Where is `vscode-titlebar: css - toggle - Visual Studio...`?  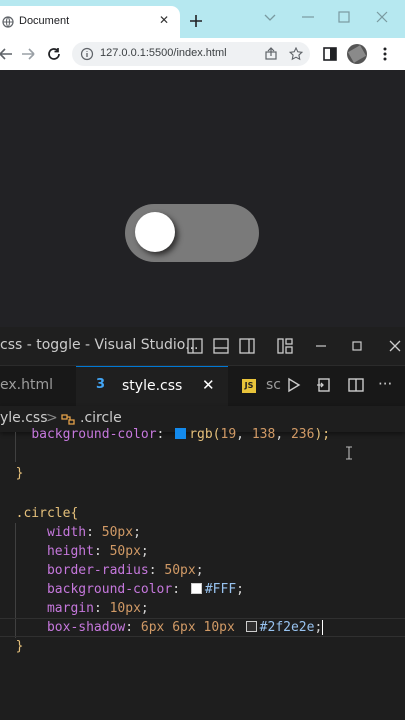
vscode-titlebar: css - toggle - Visual Studio... is located at coordinates (202, 346).